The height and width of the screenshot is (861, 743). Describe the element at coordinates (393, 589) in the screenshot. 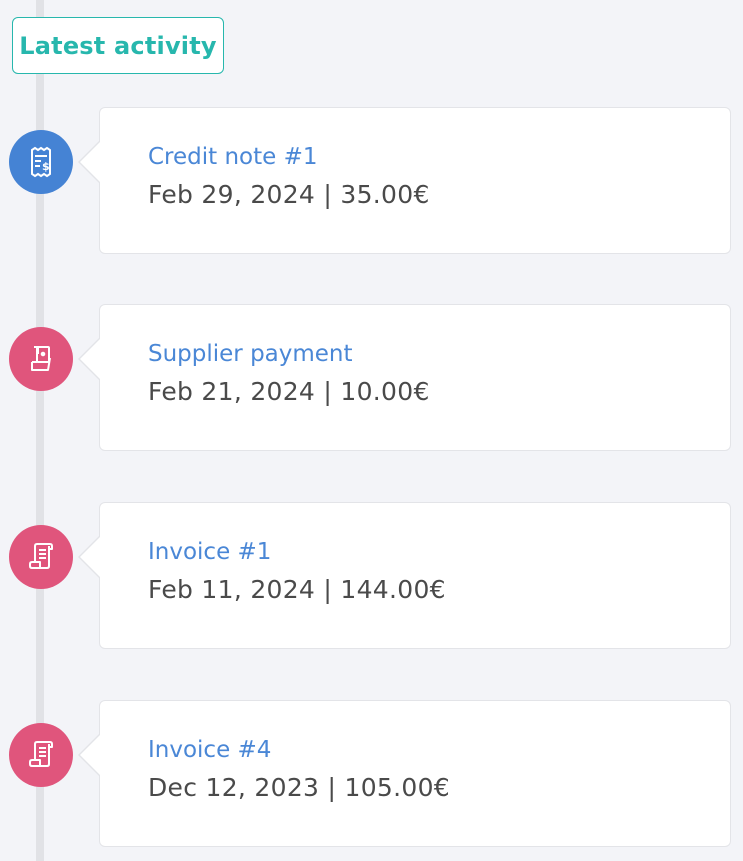

I see `activity-amount: 144.00€` at that location.